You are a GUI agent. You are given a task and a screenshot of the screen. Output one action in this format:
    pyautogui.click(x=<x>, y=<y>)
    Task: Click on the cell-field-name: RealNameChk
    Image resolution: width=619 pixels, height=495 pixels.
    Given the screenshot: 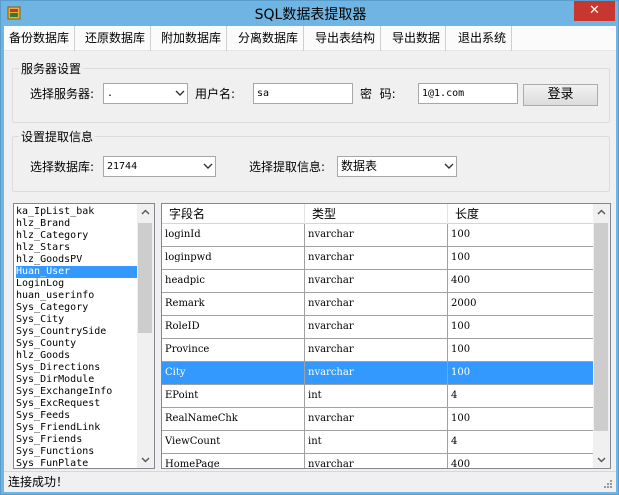 What is the action you would take?
    pyautogui.click(x=233, y=419)
    